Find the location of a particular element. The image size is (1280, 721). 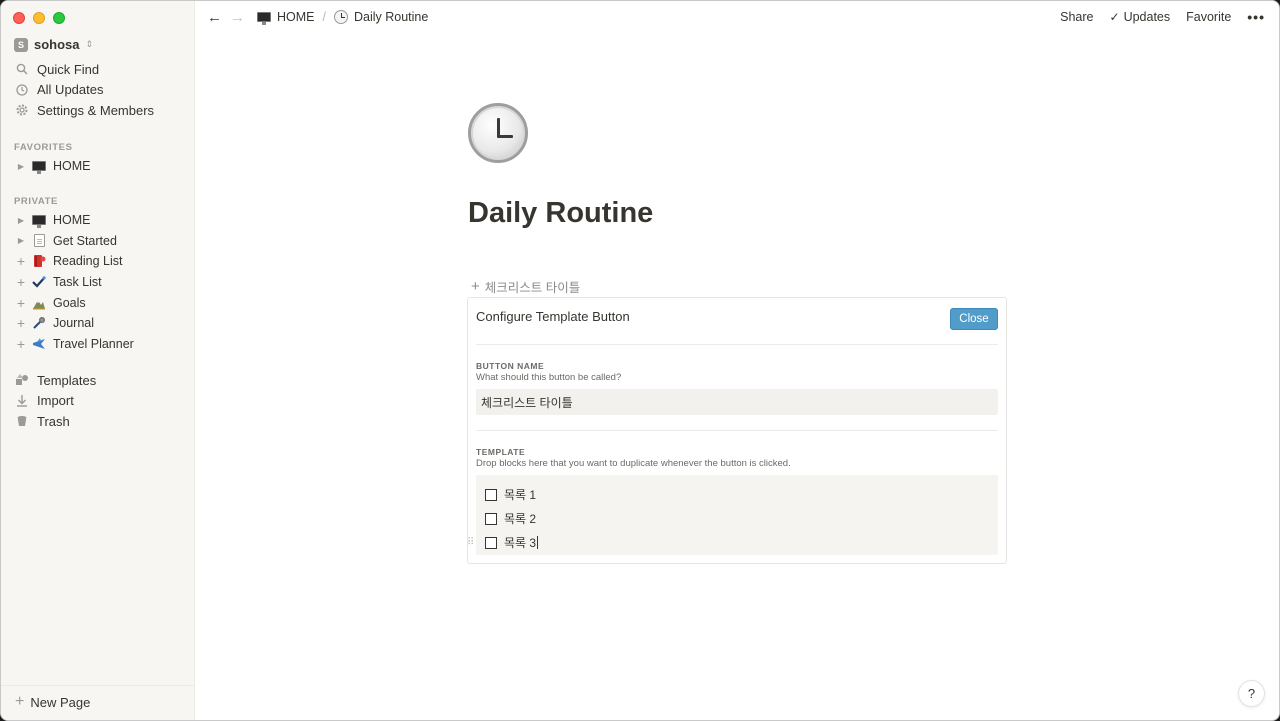

breadcrumb-home: HOME is located at coordinates (286, 17).